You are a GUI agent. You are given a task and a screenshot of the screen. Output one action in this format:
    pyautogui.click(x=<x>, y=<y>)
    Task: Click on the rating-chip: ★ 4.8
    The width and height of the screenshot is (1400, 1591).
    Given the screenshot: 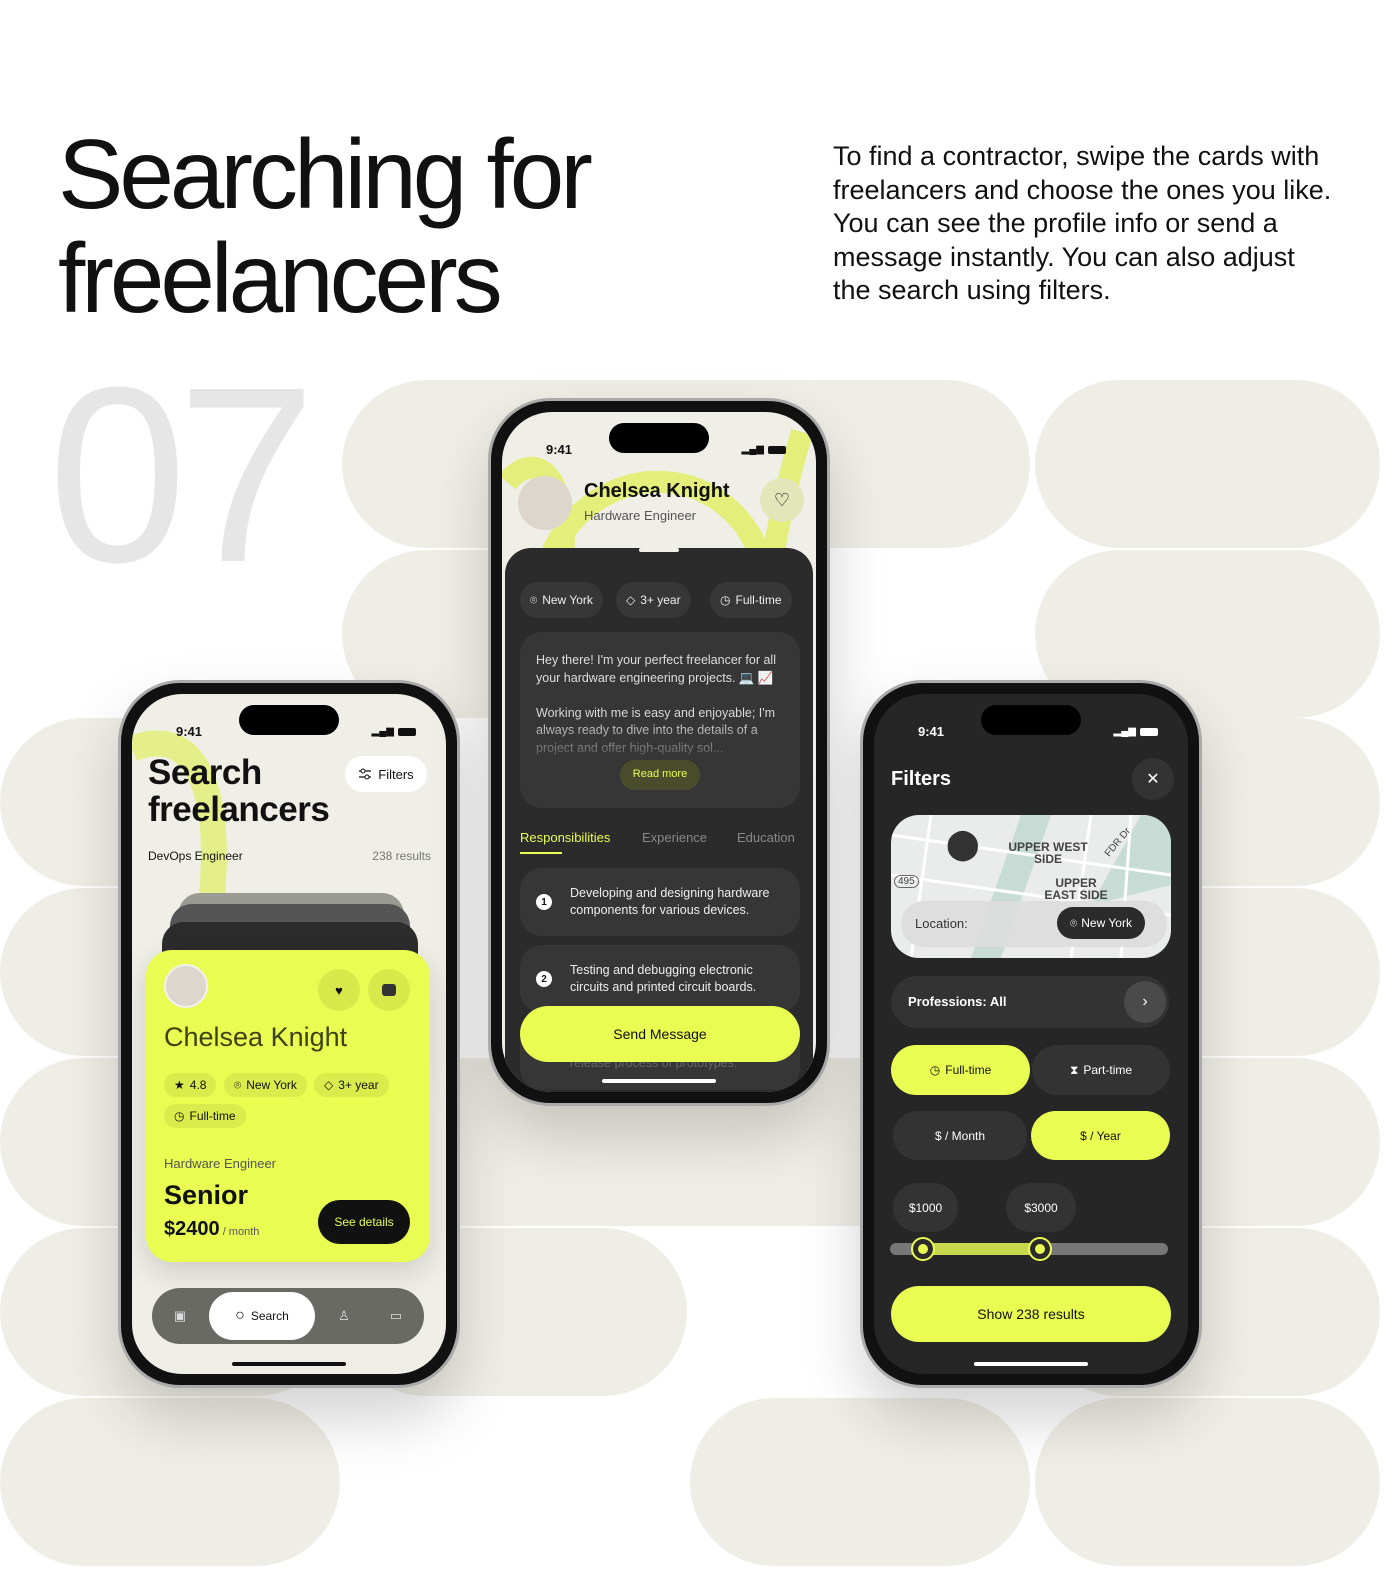 What is the action you would take?
    pyautogui.click(x=190, y=1085)
    